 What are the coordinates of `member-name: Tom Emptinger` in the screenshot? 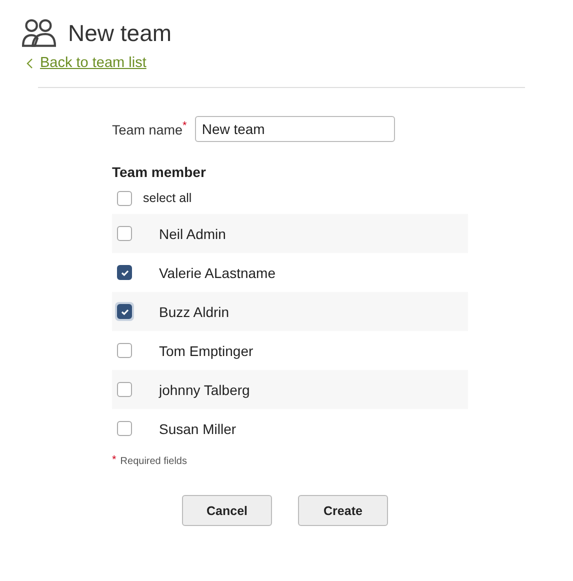 It's located at (206, 350).